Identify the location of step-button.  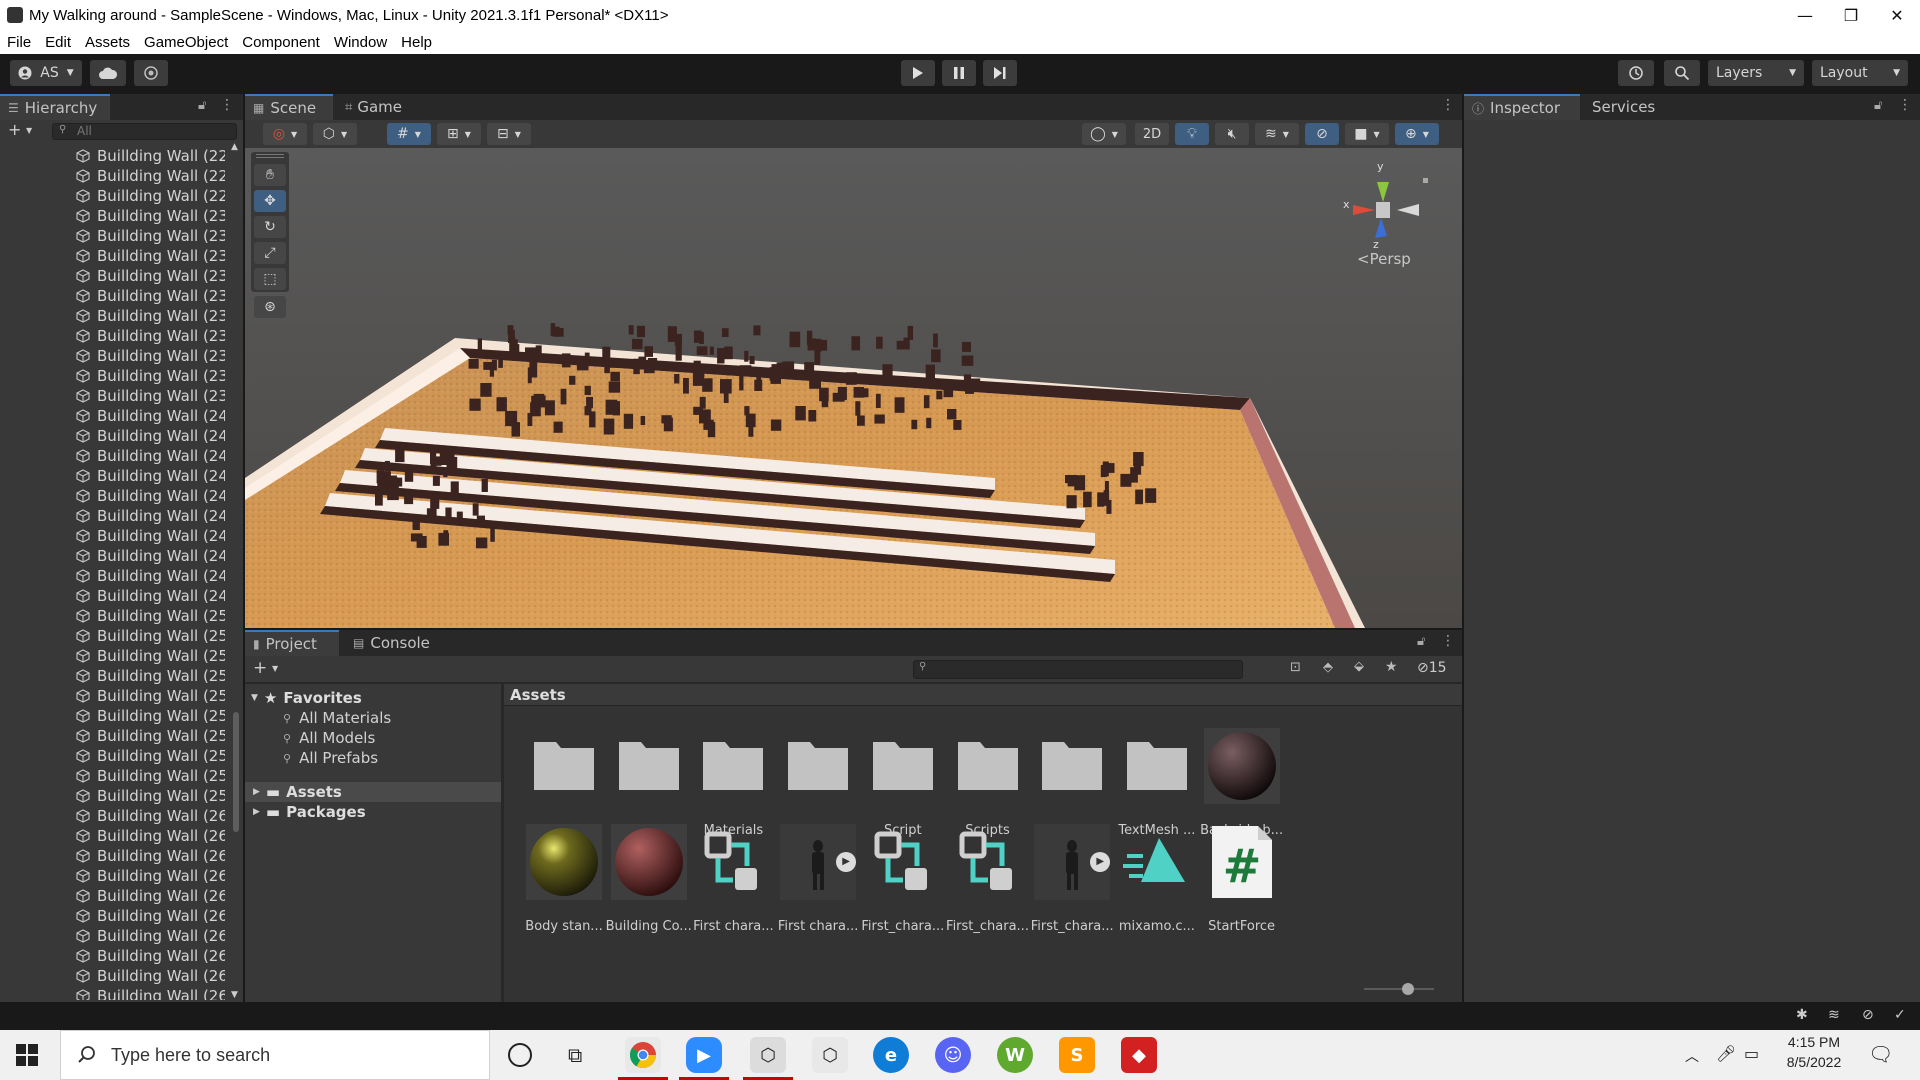
(1000, 73).